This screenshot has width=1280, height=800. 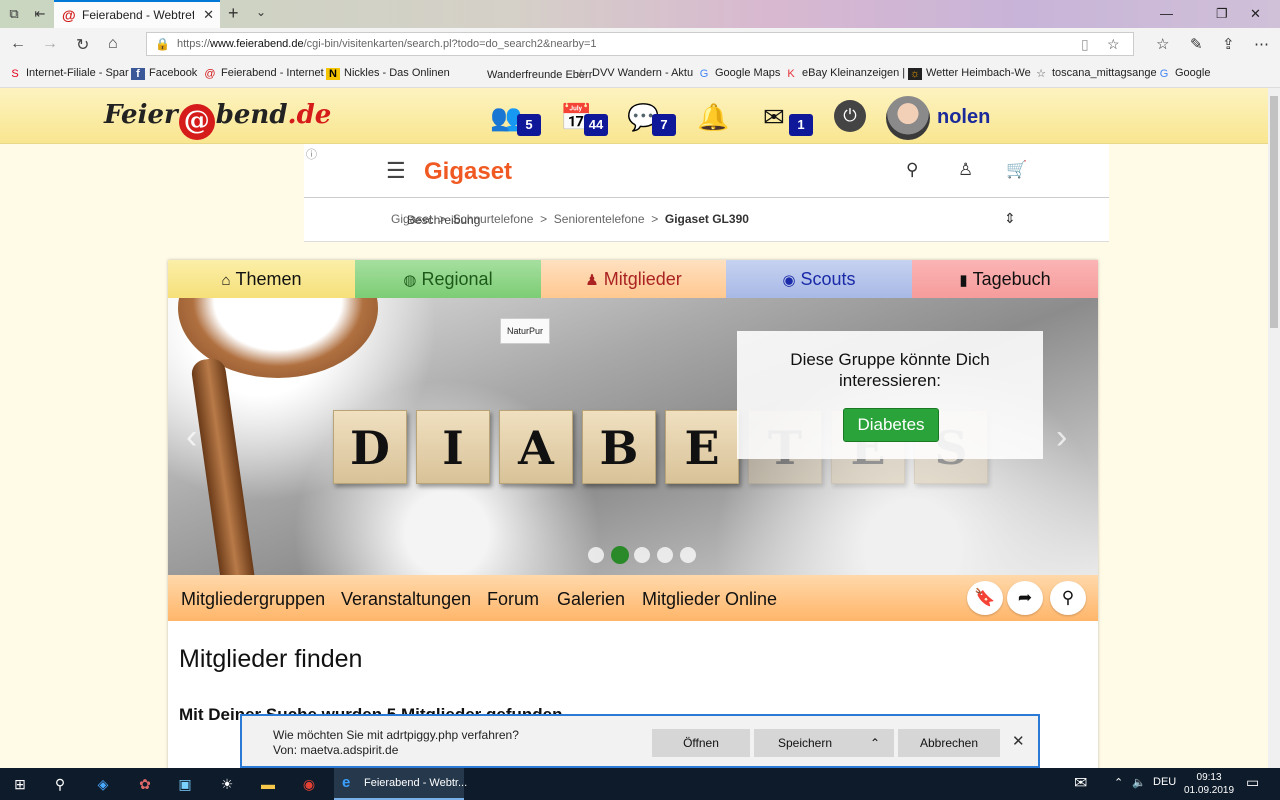 What do you see at coordinates (263, 73) in the screenshot?
I see `favorite-item: @ Feierabend - Internet` at bounding box center [263, 73].